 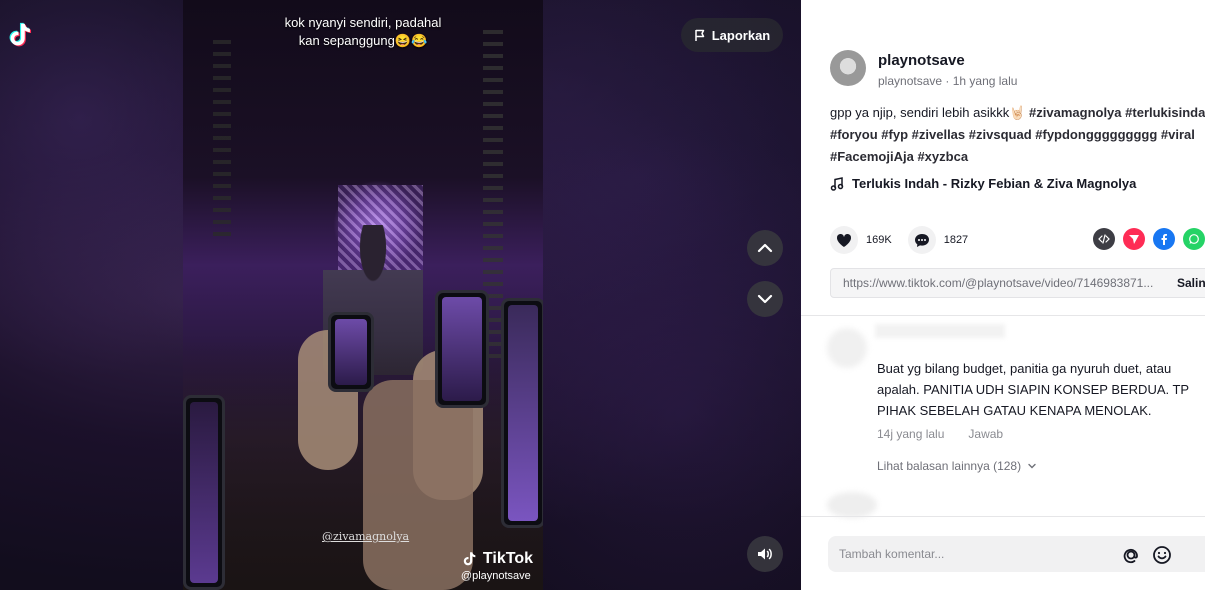 I want to click on hashtag: #fypdonggggggggg, so click(x=1096, y=134).